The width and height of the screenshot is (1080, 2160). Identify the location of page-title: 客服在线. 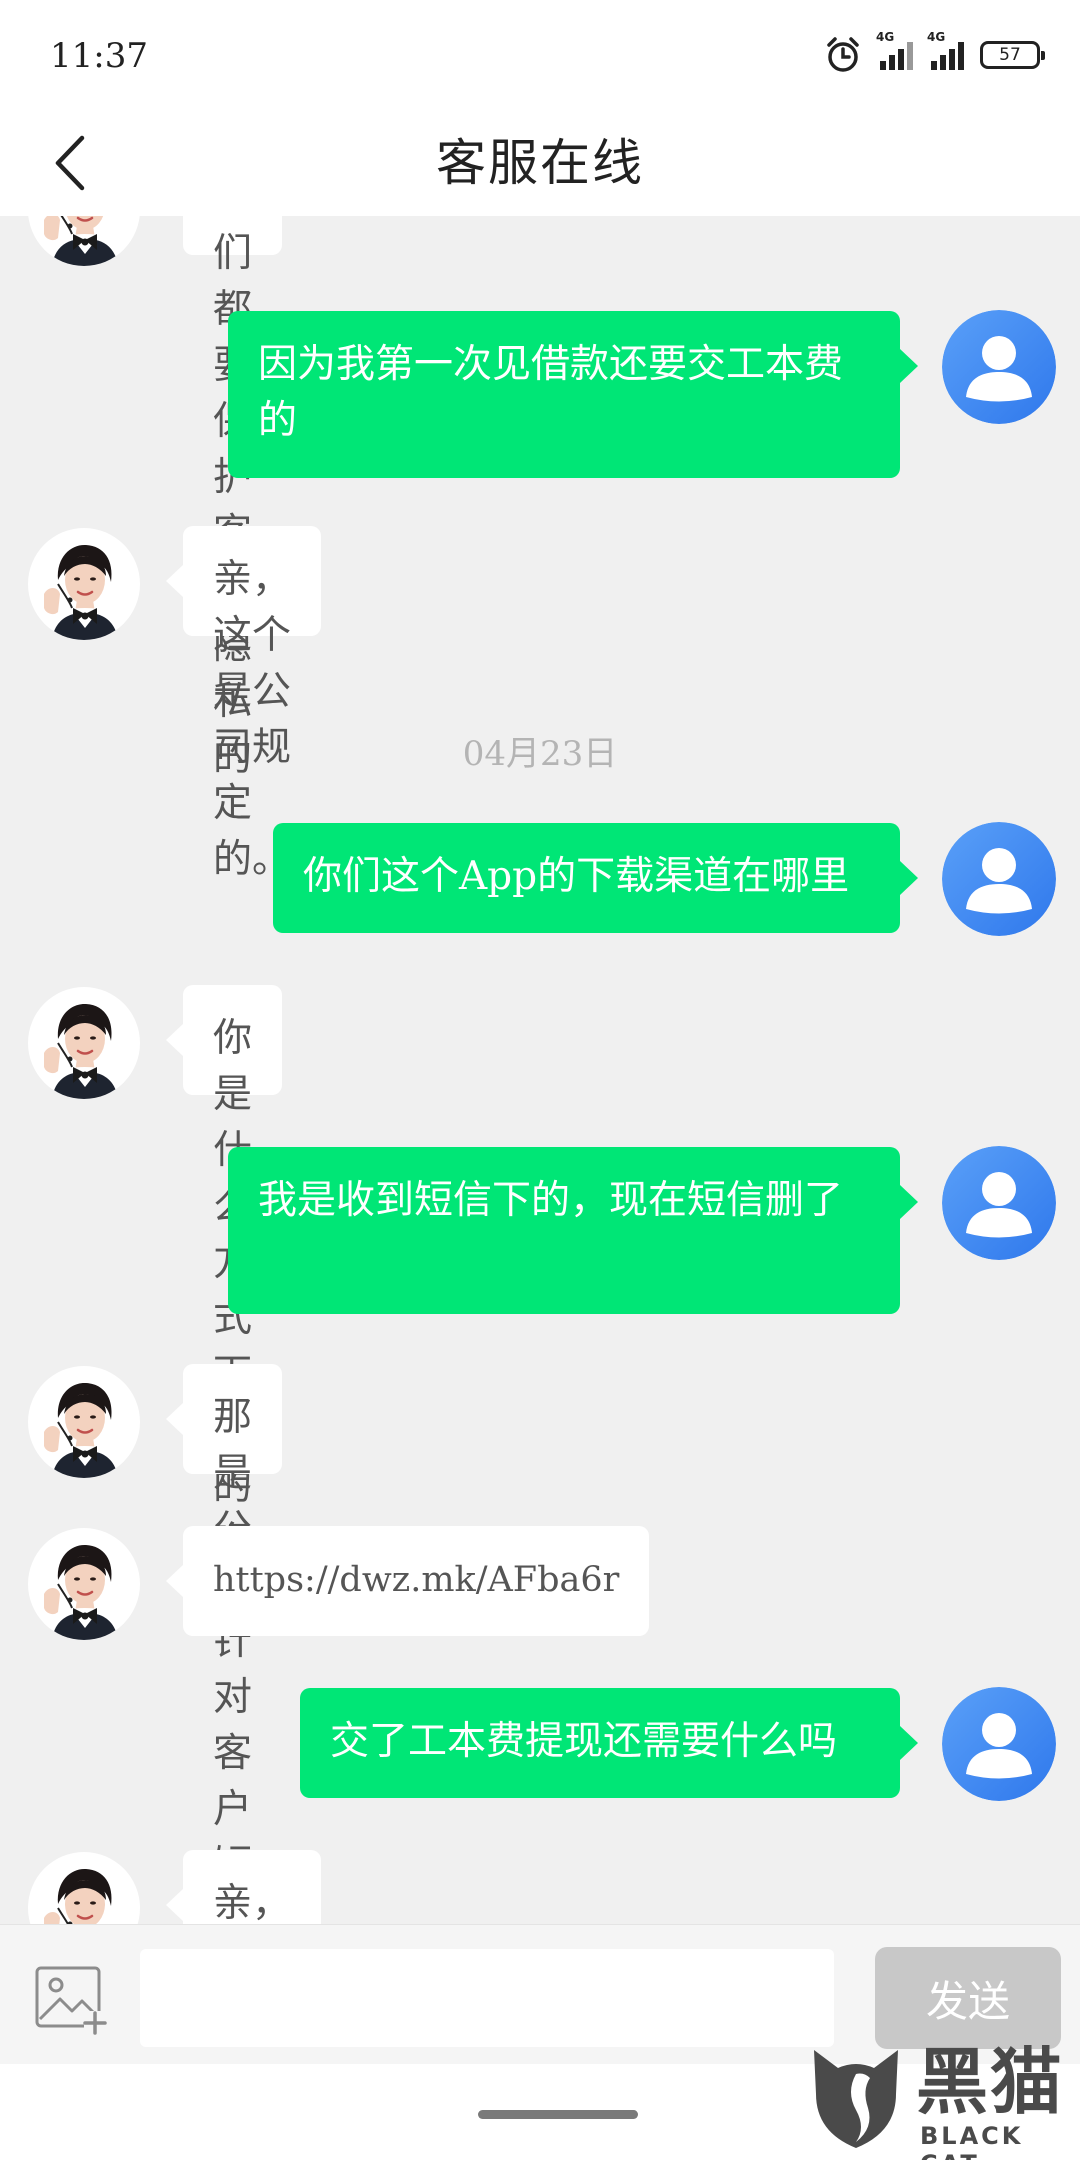
(540, 163).